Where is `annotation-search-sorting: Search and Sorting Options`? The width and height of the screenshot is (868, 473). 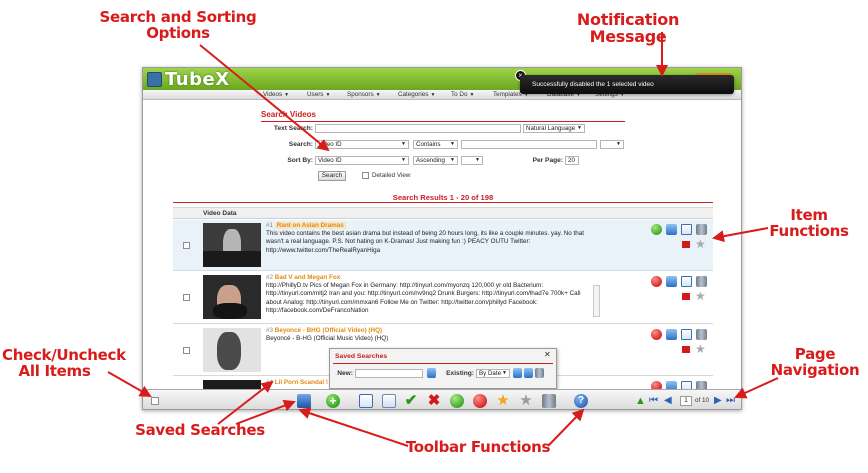 annotation-search-sorting: Search and Sorting Options is located at coordinates (178, 25).